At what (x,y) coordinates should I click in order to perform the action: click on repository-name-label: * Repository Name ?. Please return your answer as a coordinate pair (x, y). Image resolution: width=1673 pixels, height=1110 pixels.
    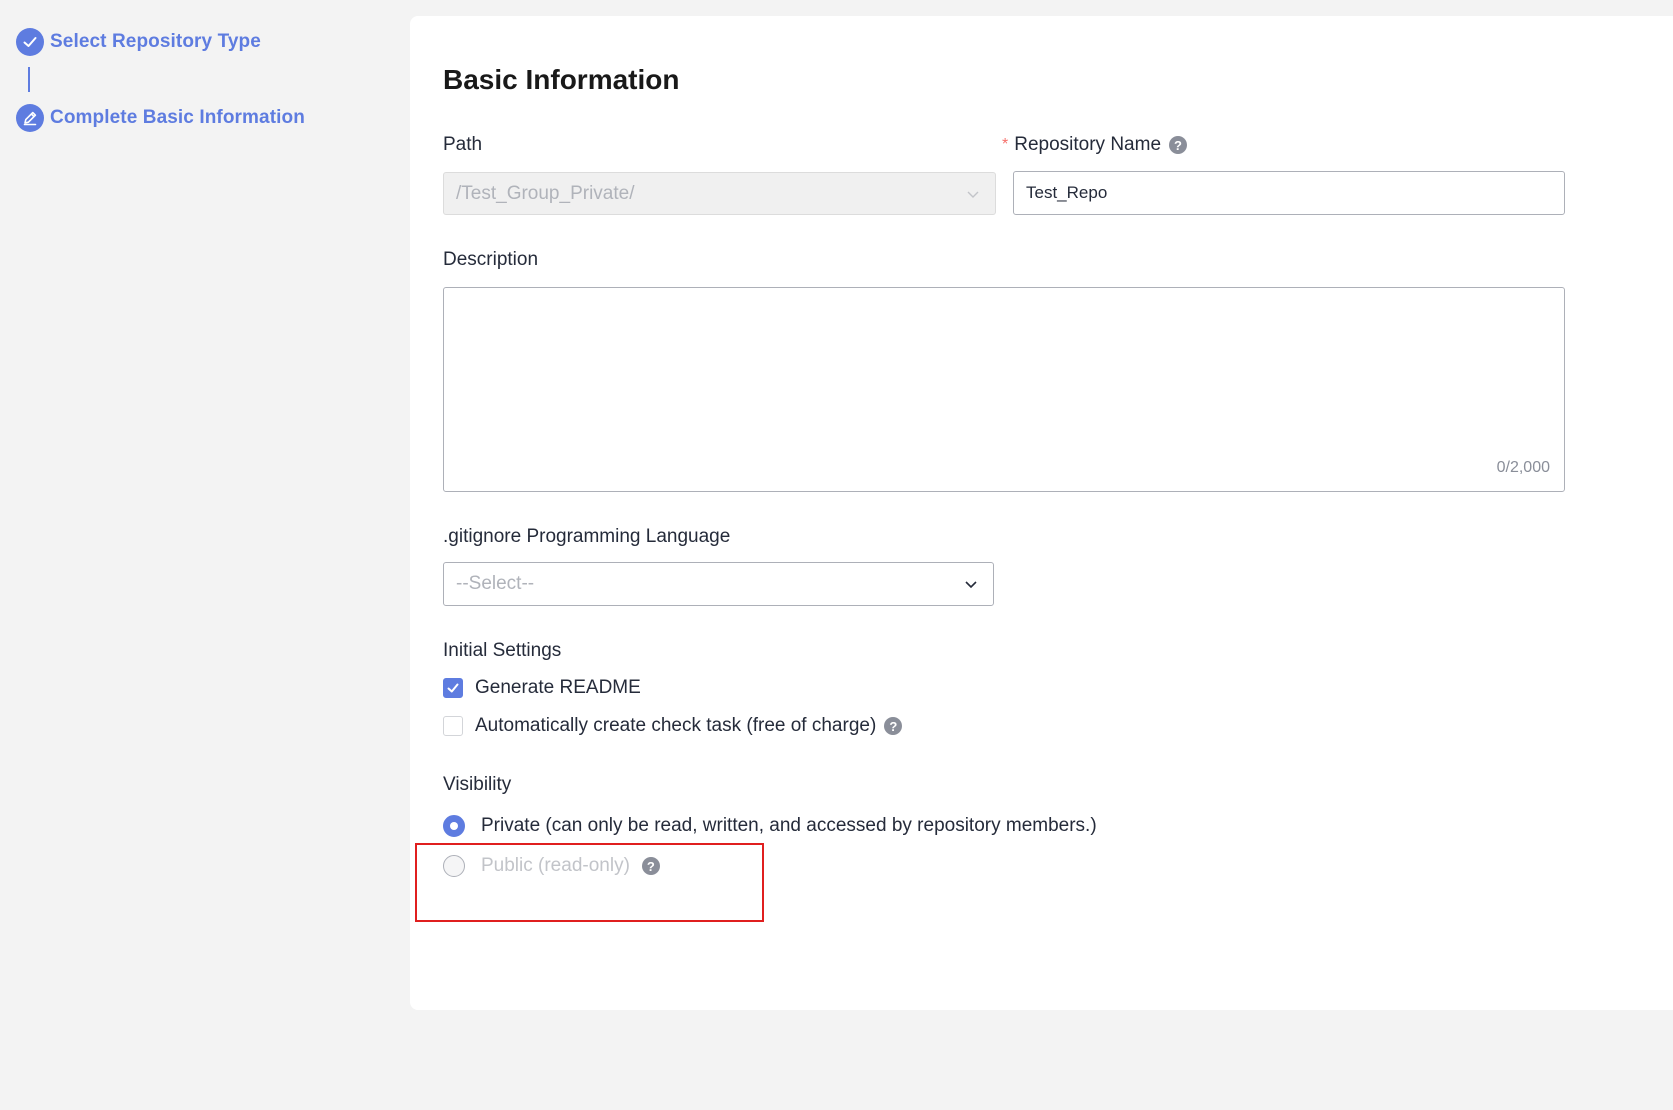
    Looking at the image, I should click on (1095, 145).